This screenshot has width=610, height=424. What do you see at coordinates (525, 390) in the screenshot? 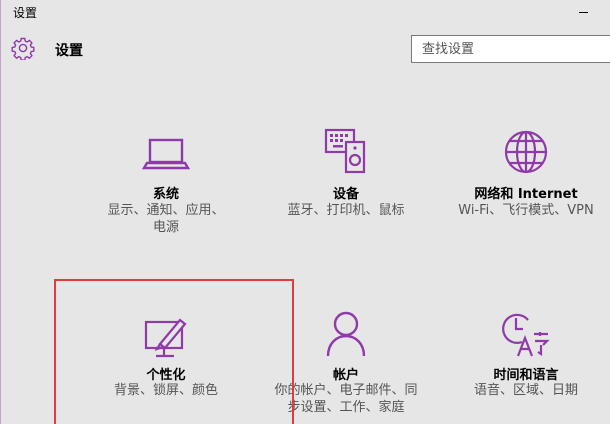
I see `tile-time-language-desc: 语音、区域、日期` at bounding box center [525, 390].